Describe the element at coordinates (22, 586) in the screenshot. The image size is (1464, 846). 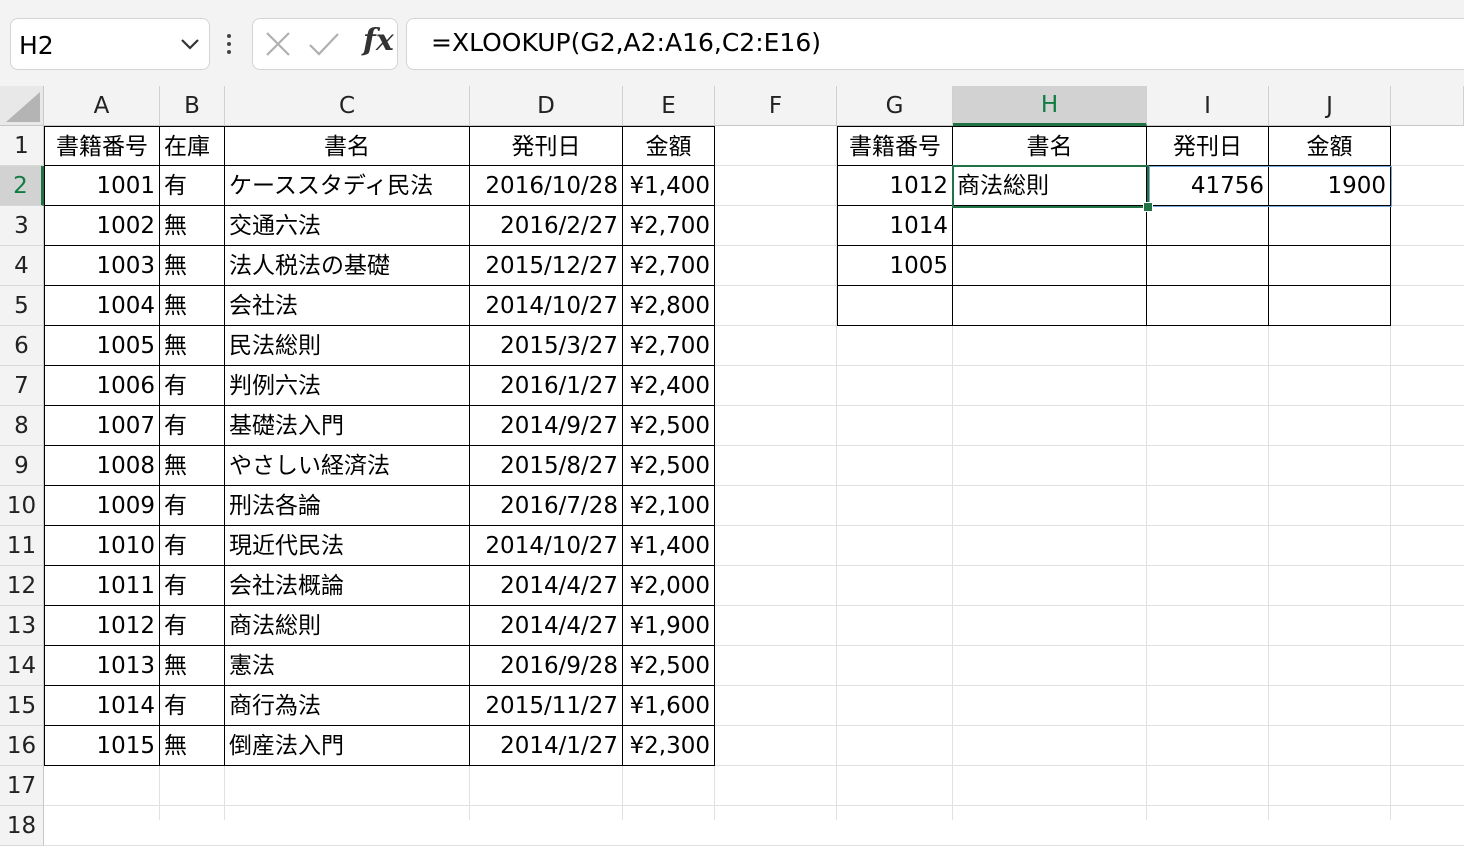
I see `row-header-12: 12` at that location.